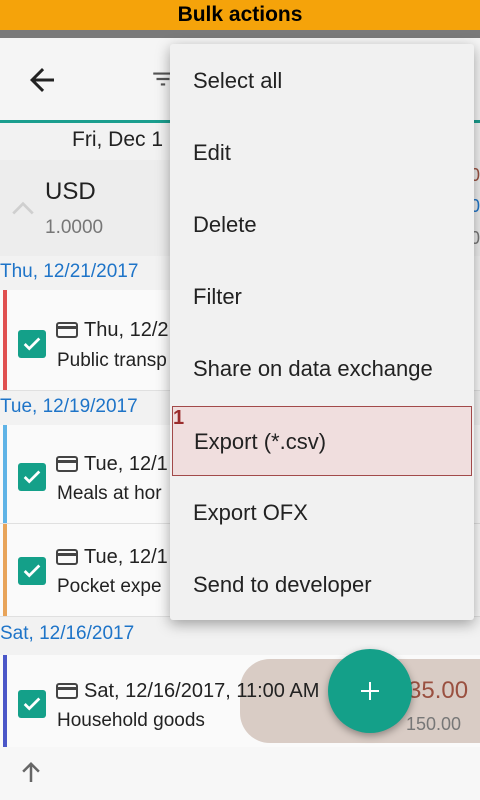 This screenshot has width=480, height=800. What do you see at coordinates (202, 691) in the screenshot?
I see `transaction-datetime: Sat, 12/16/2017, 11:00 AM` at bounding box center [202, 691].